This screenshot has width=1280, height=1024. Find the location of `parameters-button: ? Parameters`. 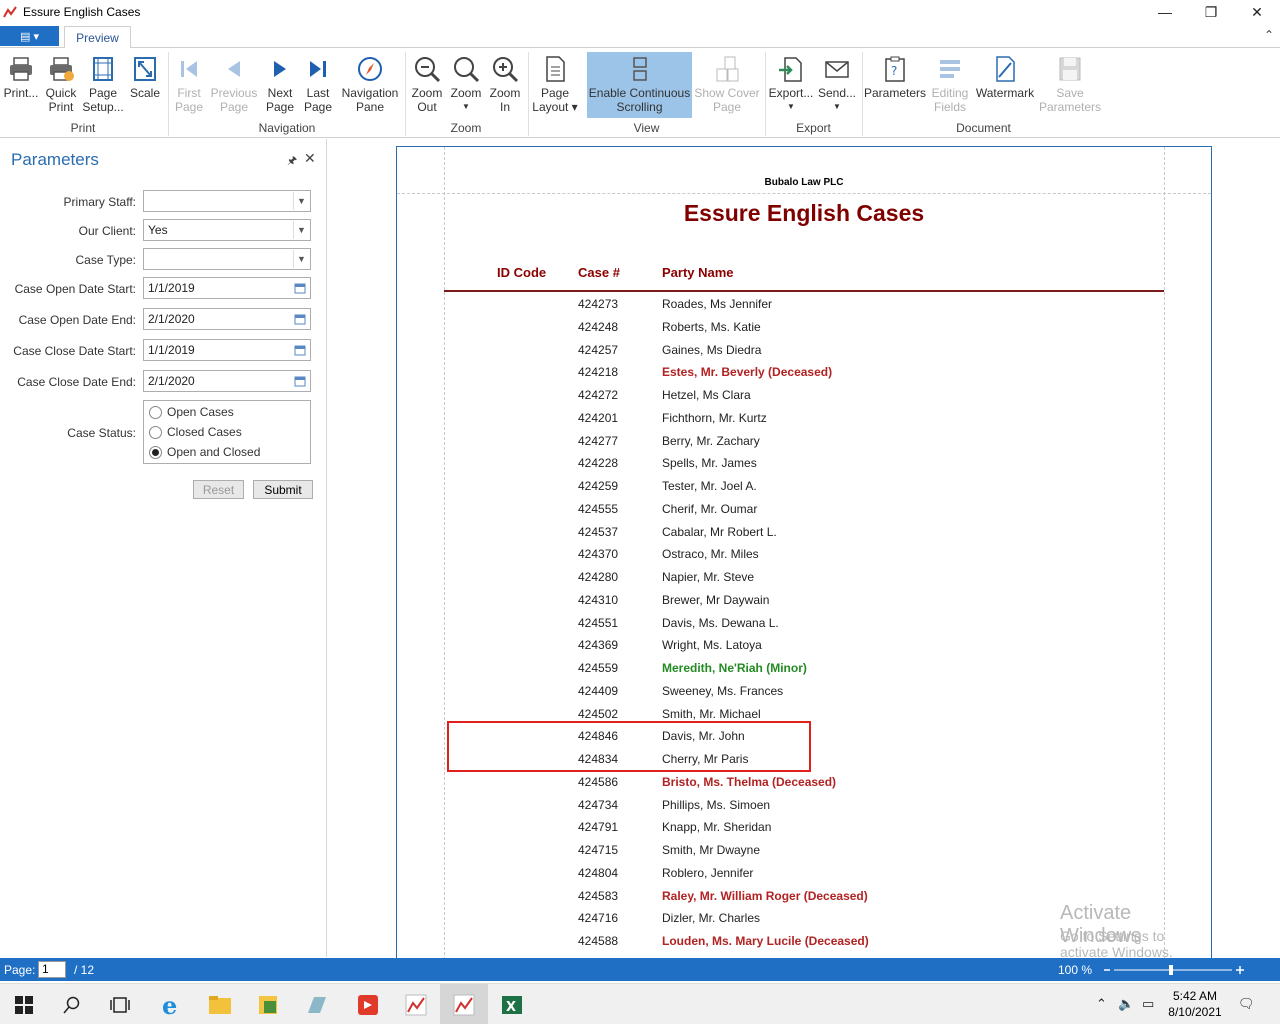

parameters-button: ? Parameters is located at coordinates (895, 85).